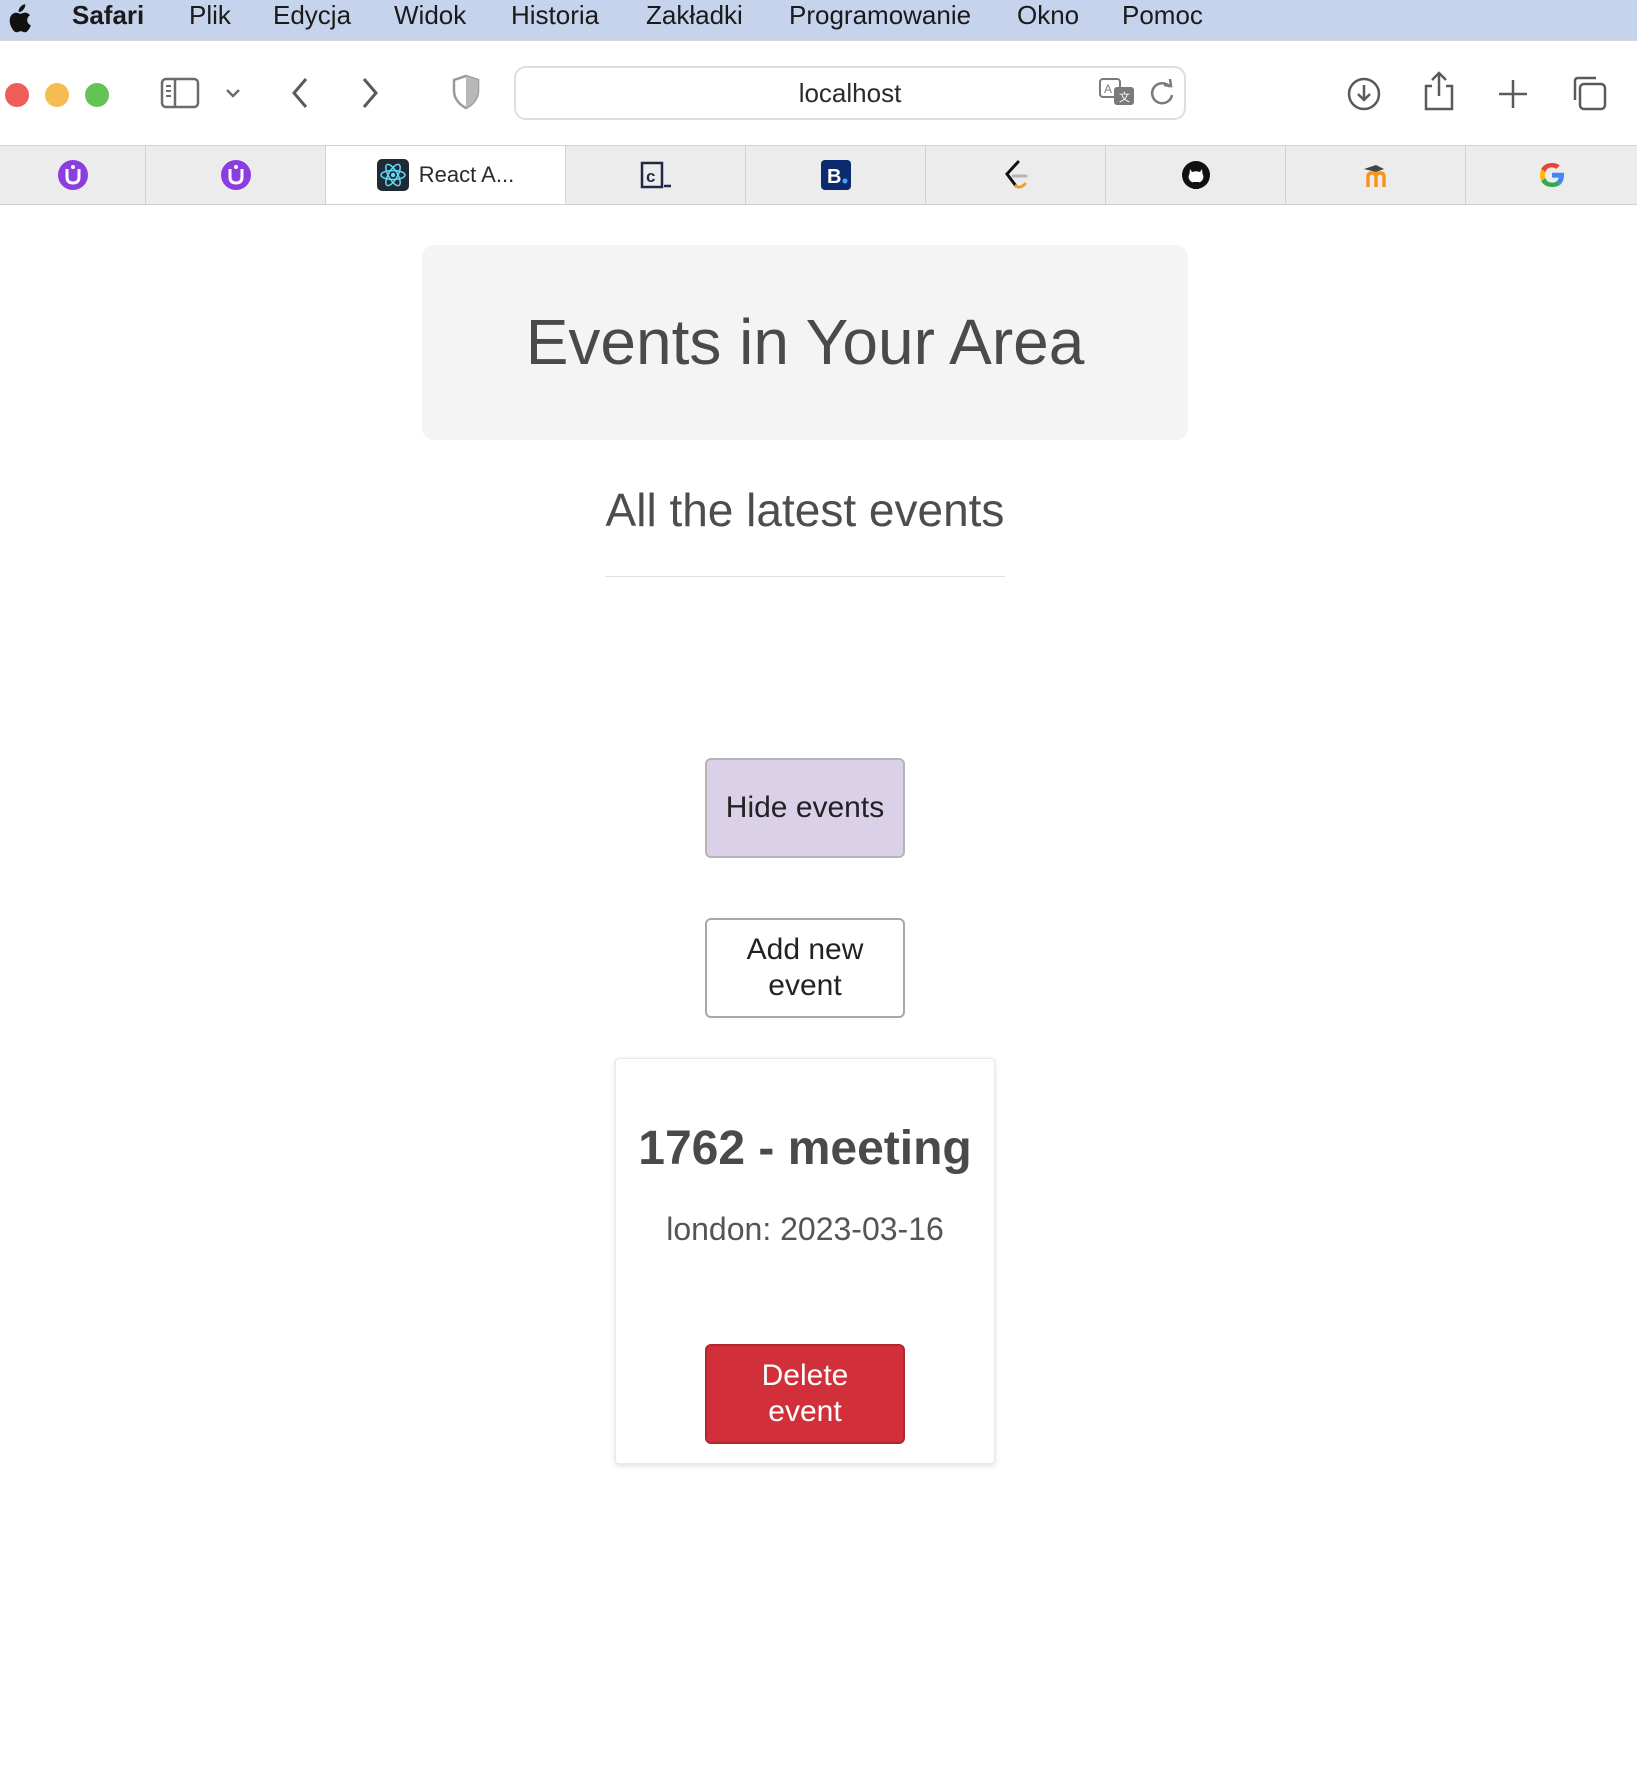 Image resolution: width=1637 pixels, height=1773 pixels. I want to click on menu-okno: Okno, so click(1048, 17).